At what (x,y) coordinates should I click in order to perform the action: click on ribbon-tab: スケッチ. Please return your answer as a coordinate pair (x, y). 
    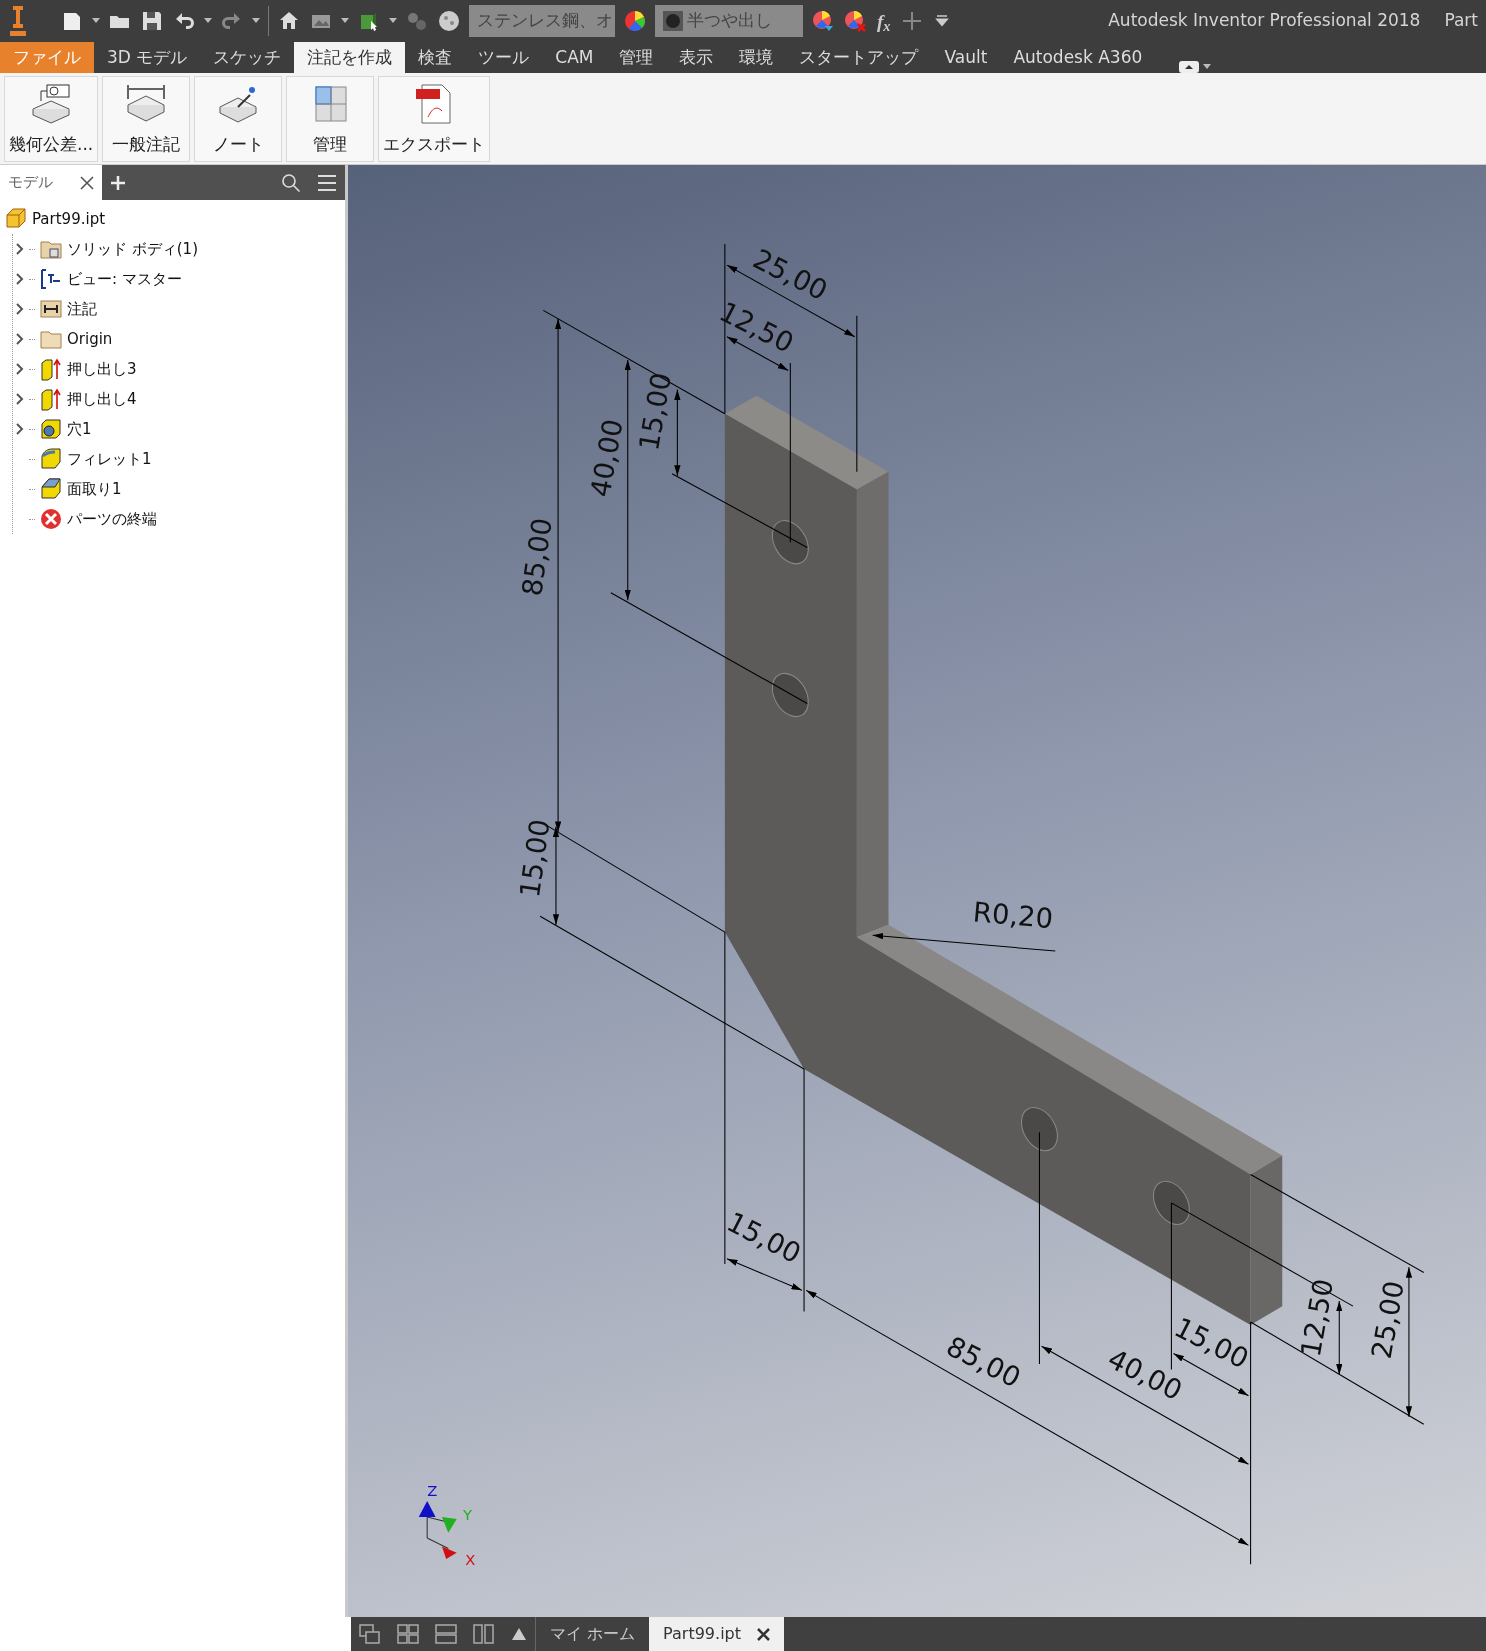
    Looking at the image, I should click on (247, 57).